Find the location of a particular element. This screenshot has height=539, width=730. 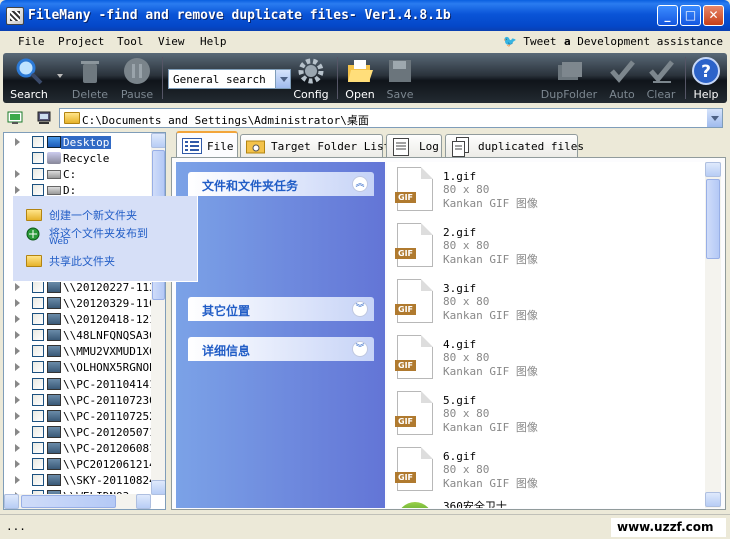

file-item: GIF 4.gif 80 x 80 Kankan GIF 图像 is located at coordinates (546, 360).